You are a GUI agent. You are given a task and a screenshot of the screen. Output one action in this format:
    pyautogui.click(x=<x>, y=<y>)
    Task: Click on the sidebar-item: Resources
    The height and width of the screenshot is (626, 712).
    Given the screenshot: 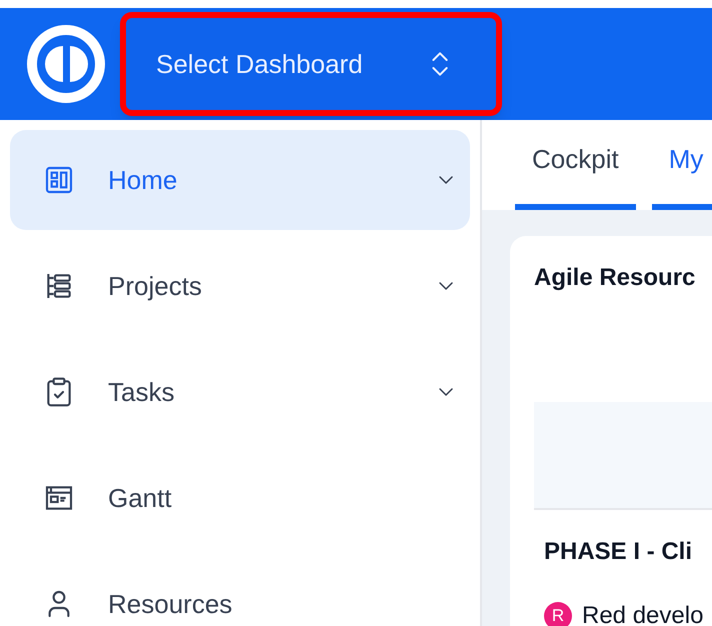 What is the action you would take?
    pyautogui.click(x=240, y=590)
    